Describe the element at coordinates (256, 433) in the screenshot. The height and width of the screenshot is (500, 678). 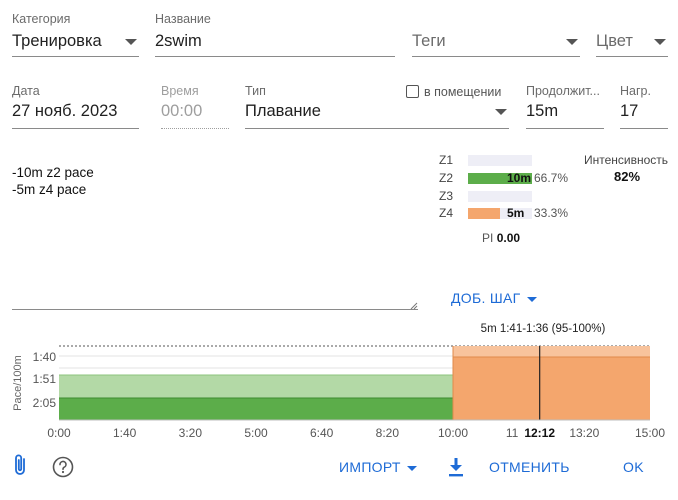
I see `x-tick-label: 5:00` at that location.